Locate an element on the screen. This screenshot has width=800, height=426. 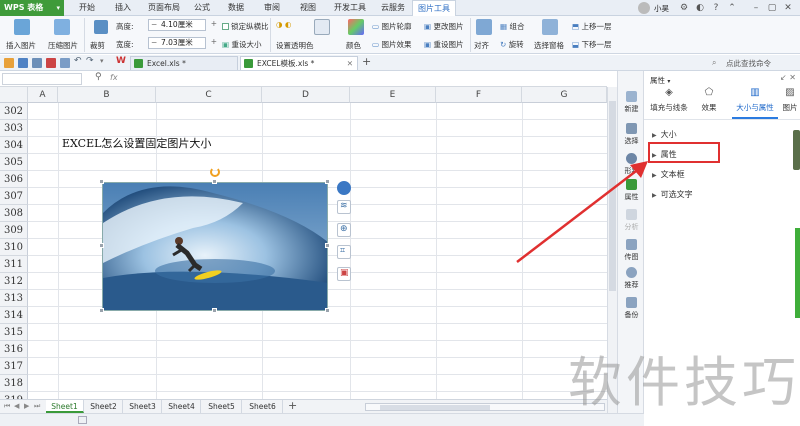
side-select-button: 选择 is located at coordinates (631, 134).